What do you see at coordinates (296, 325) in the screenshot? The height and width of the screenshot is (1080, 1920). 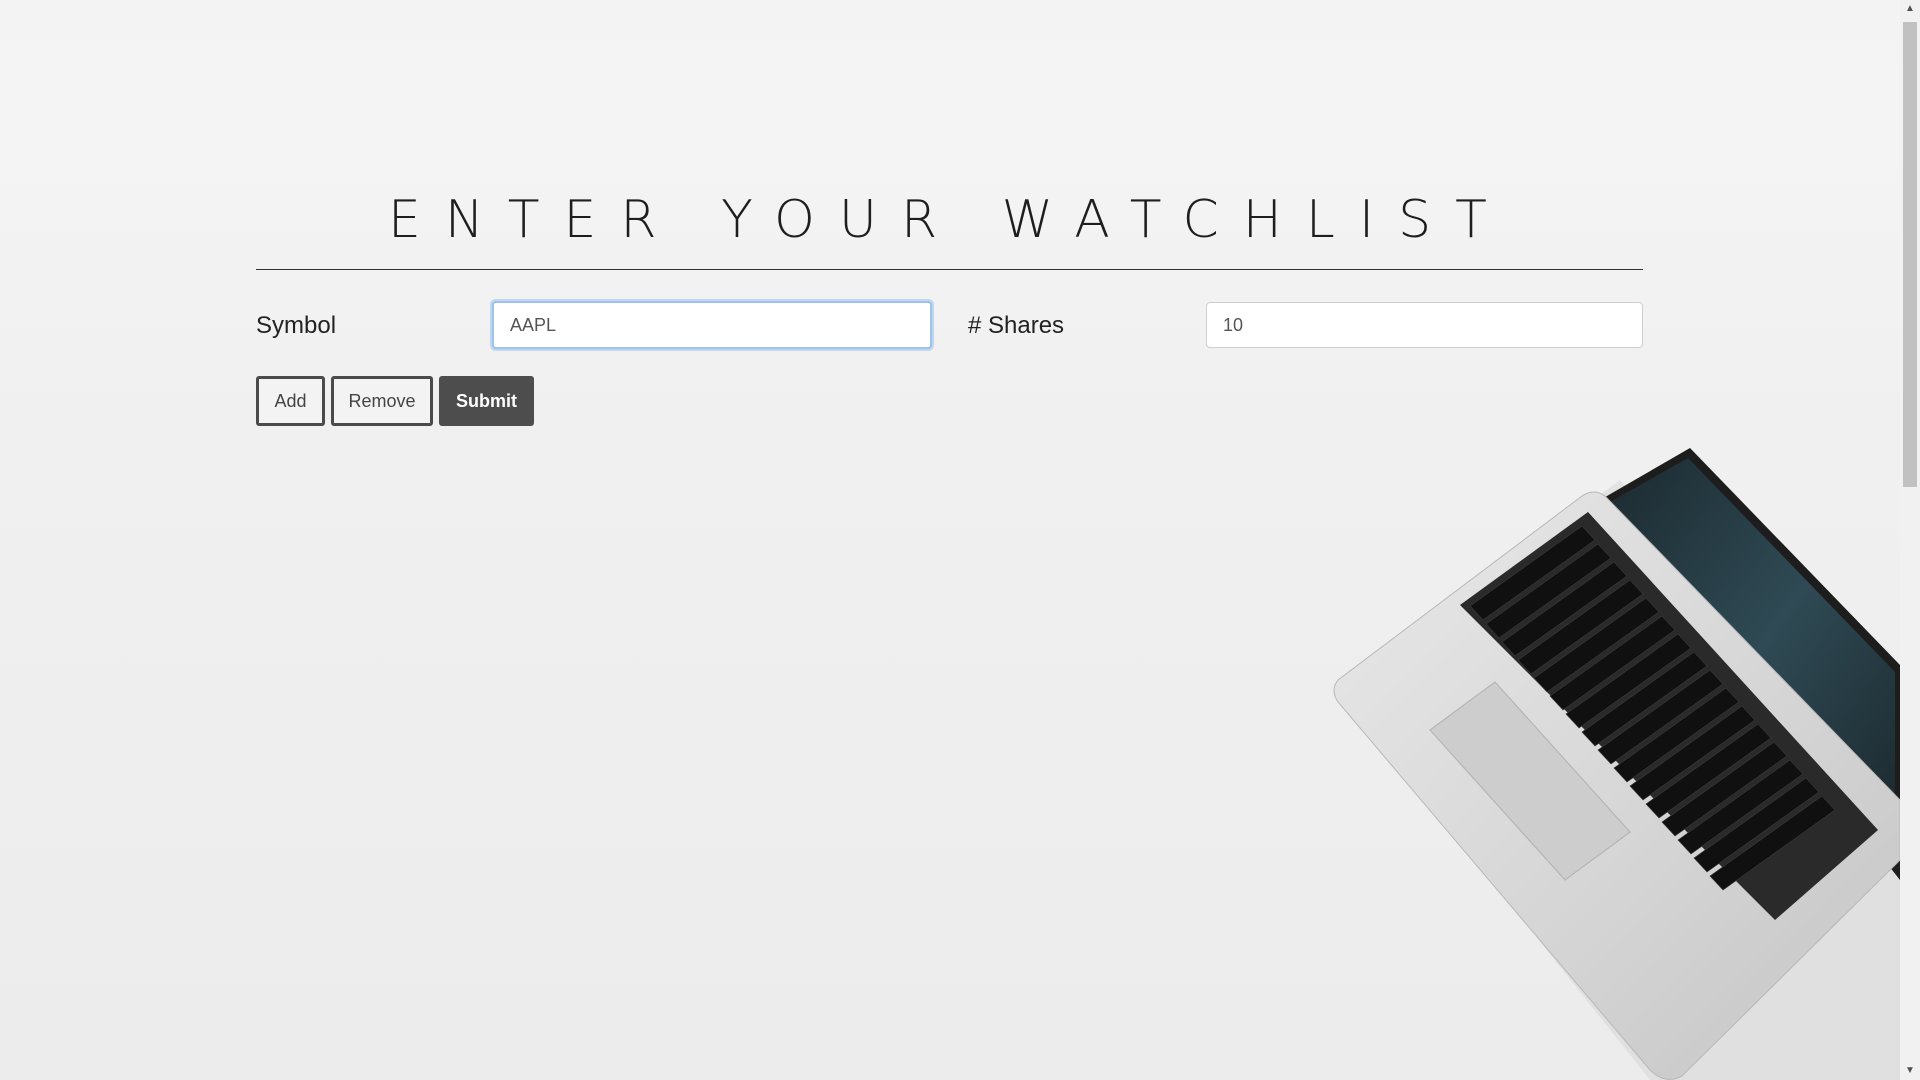 I see `symbol-label: Symbol` at bounding box center [296, 325].